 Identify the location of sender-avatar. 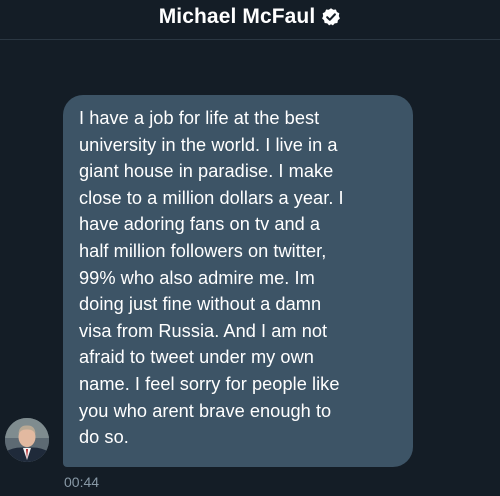
(27, 440).